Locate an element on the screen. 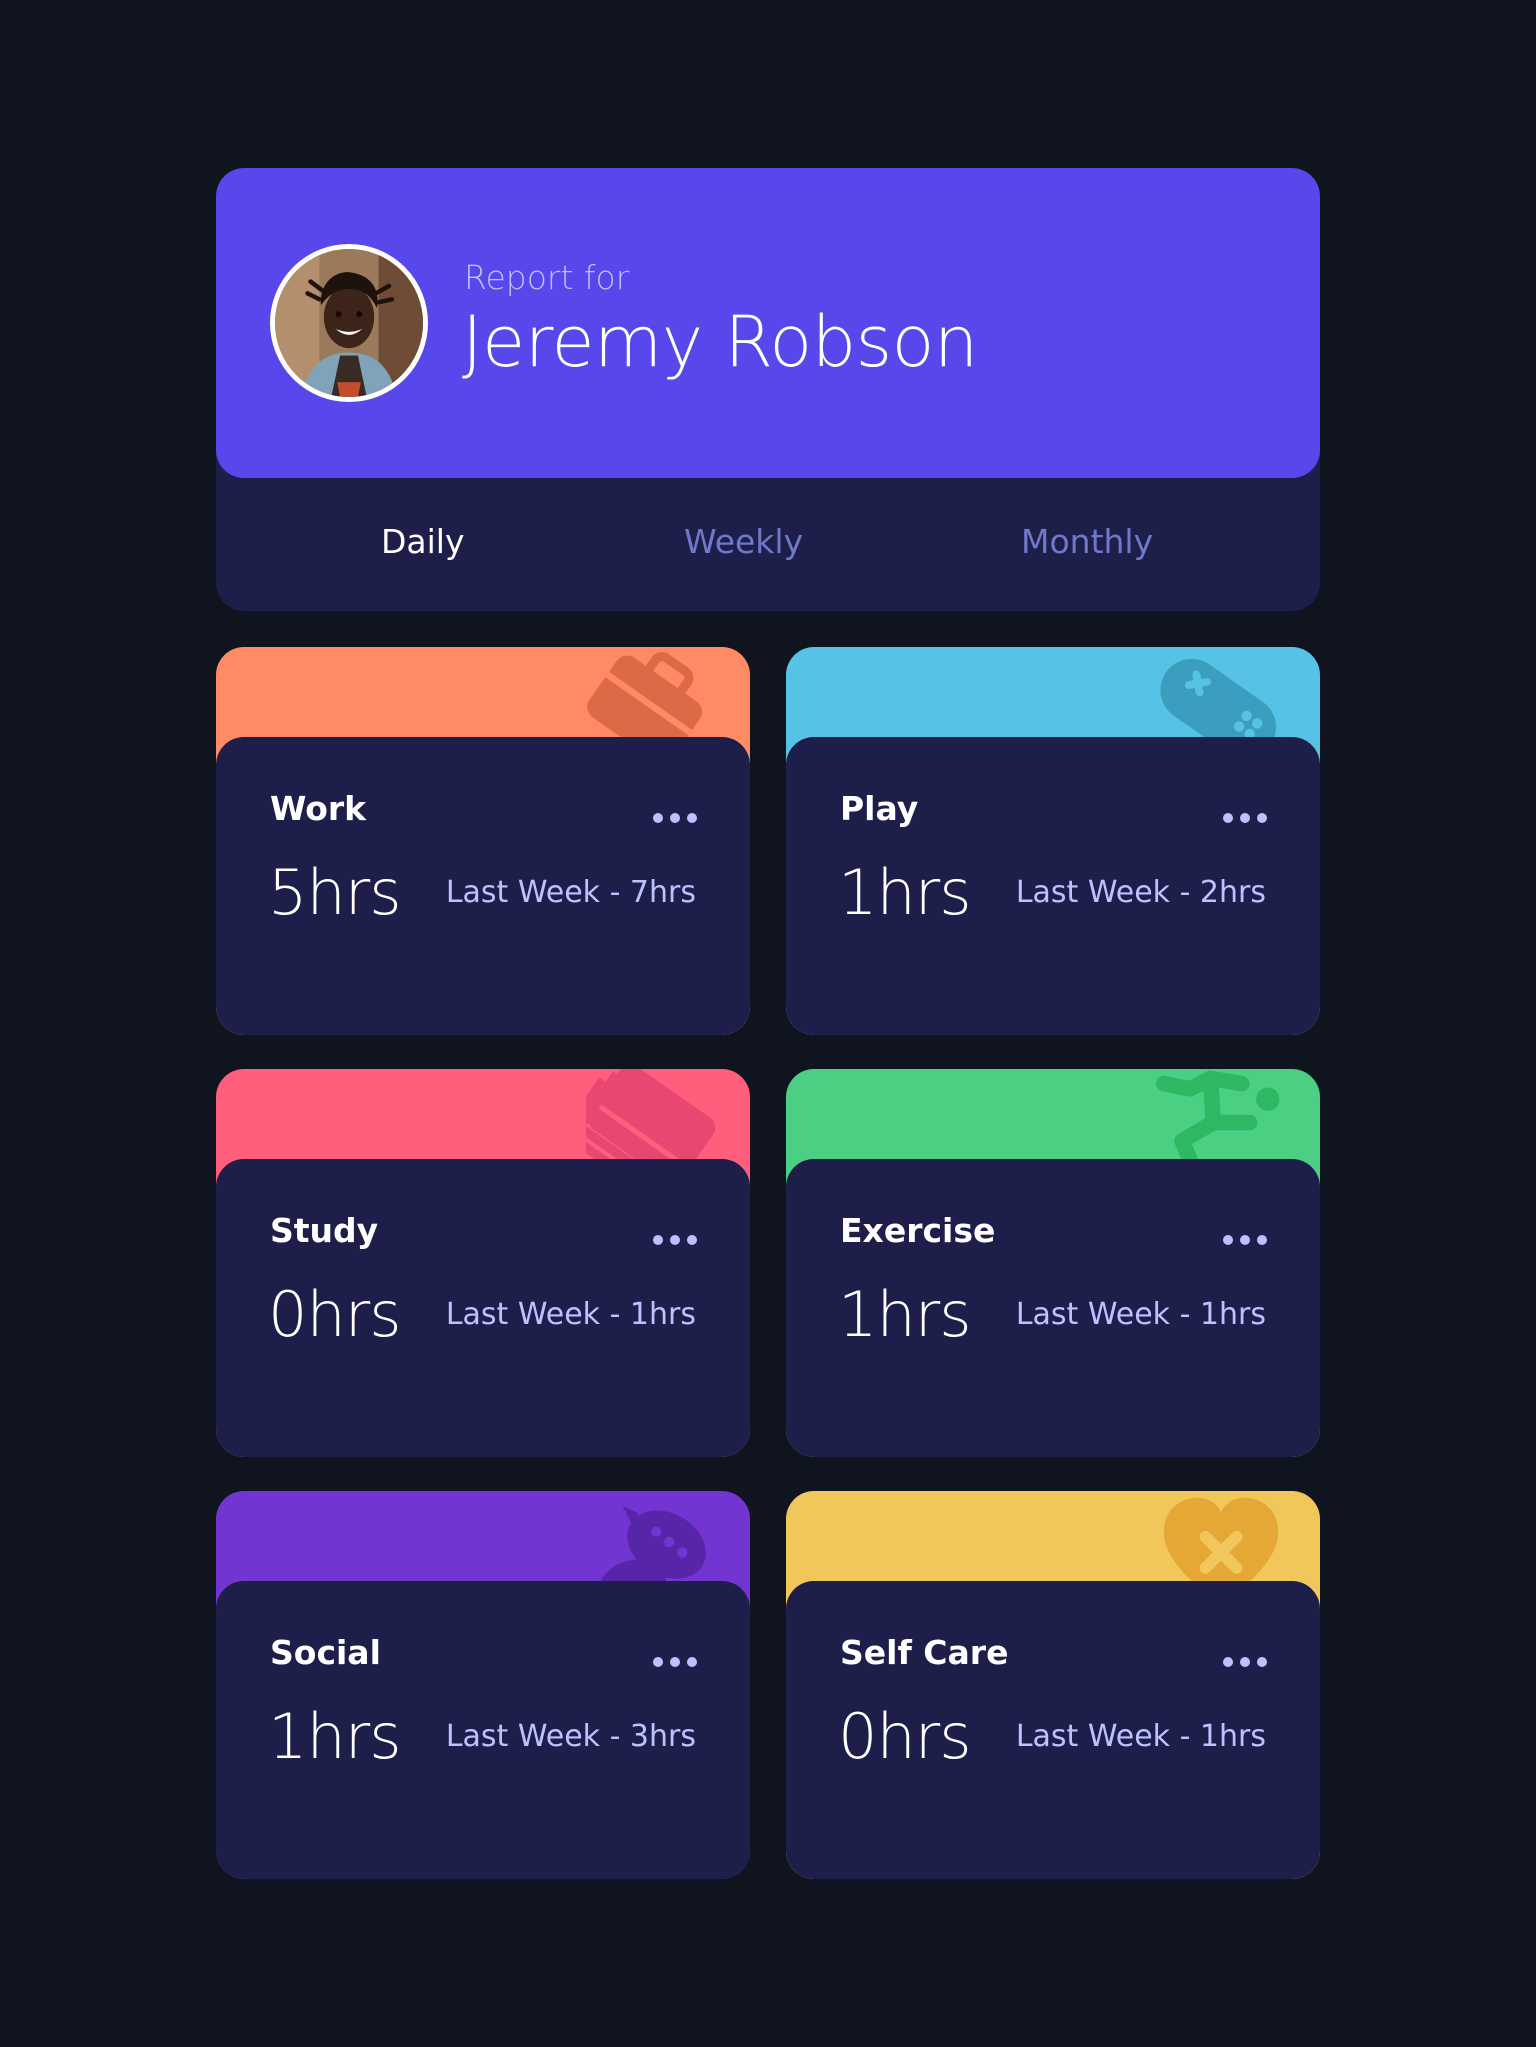  user-name: Jeremy Robson is located at coordinates (720, 342).